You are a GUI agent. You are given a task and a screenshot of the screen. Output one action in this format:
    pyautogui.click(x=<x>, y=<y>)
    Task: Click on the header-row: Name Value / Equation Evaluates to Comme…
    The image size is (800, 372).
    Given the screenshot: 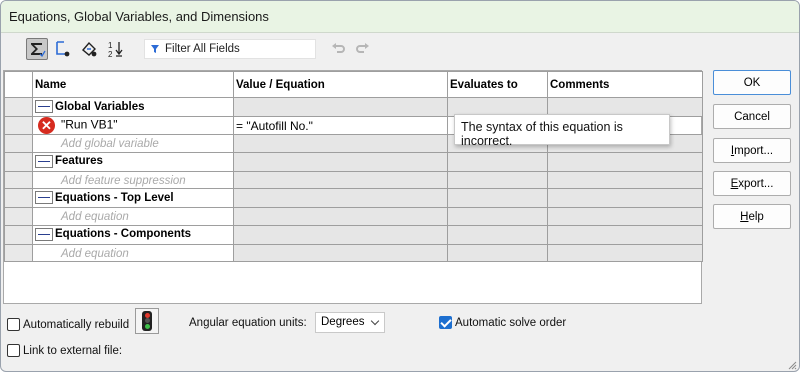 What is the action you would take?
    pyautogui.click(x=353, y=84)
    